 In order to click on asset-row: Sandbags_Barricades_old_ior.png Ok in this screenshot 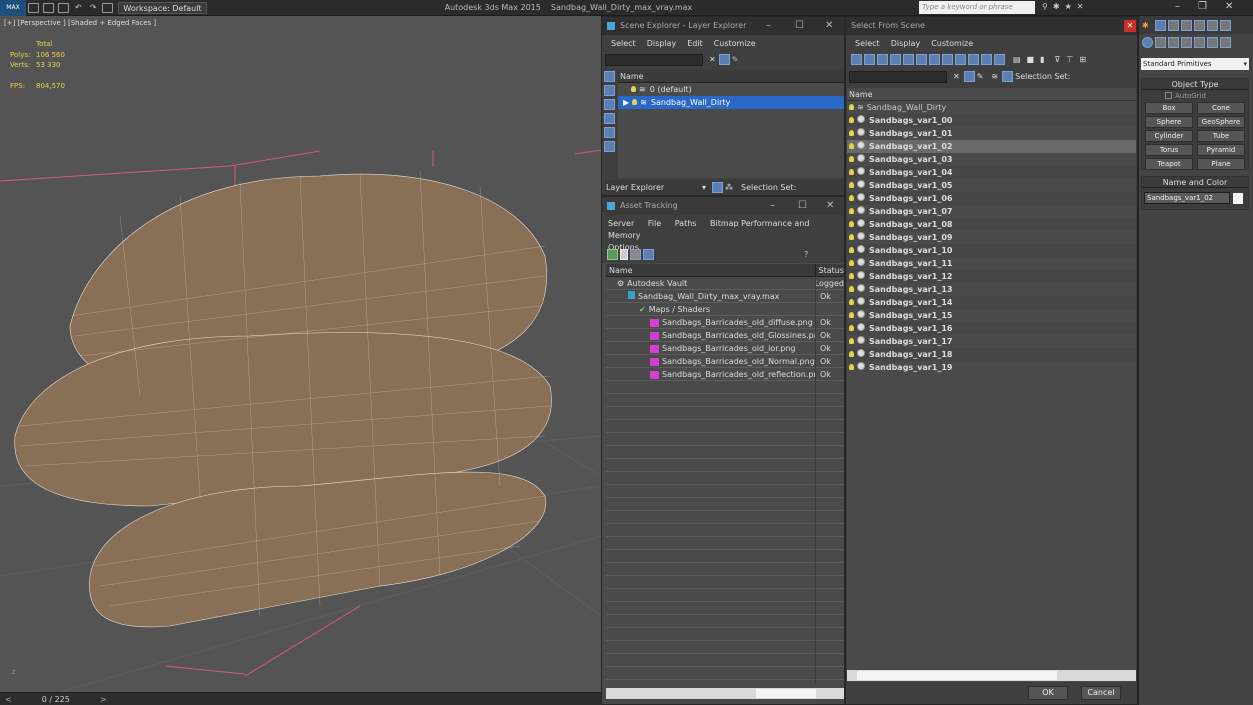, I will do `click(725, 348)`.